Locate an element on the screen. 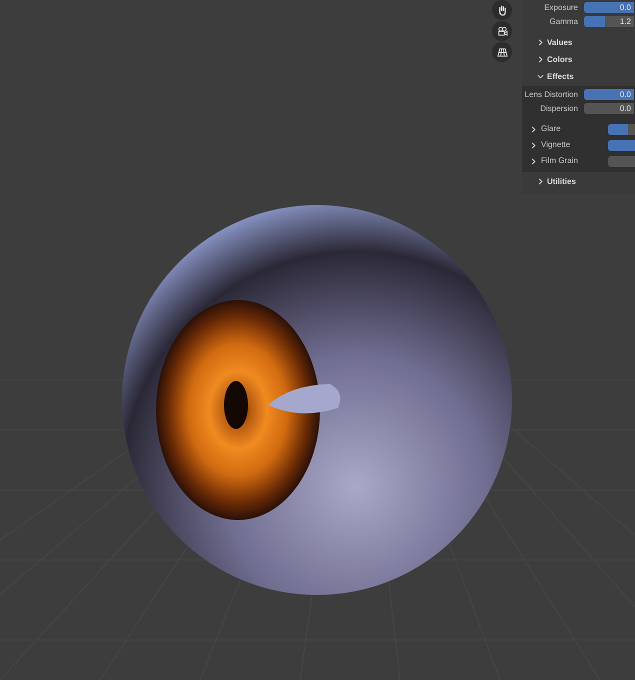 This screenshot has height=680, width=635. section-header: Values is located at coordinates (578, 42).